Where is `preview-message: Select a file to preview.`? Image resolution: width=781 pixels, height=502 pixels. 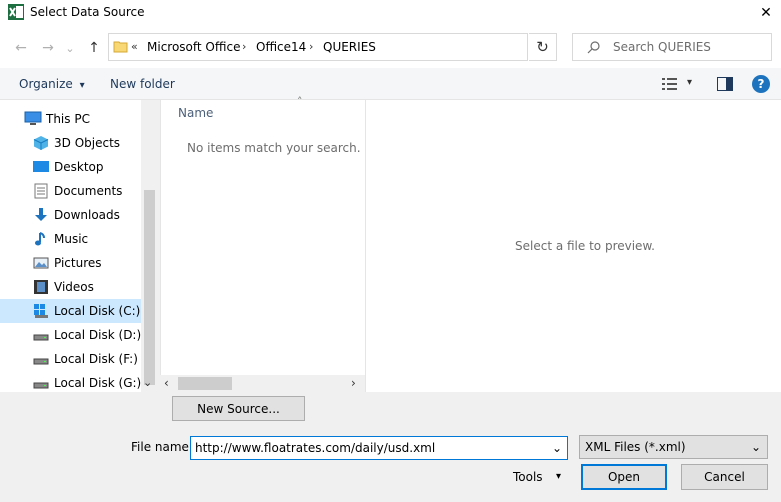
preview-message: Select a file to preview. is located at coordinates (585, 246).